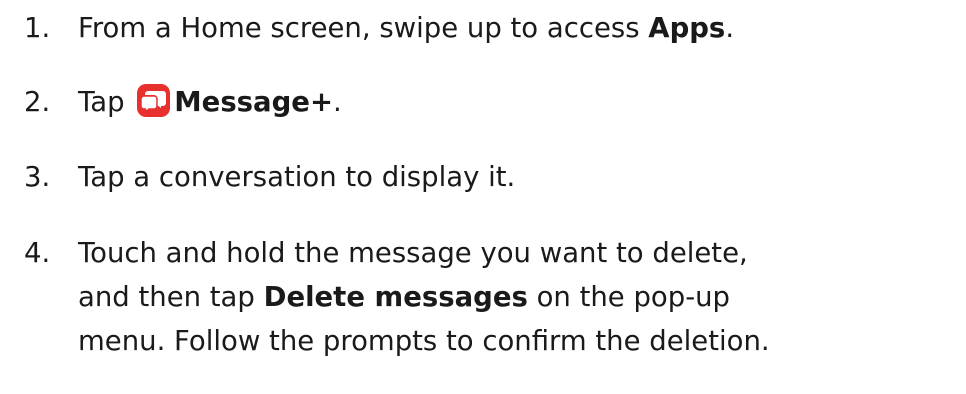 The width and height of the screenshot is (966, 394). I want to click on step-text-part: Tap, so click(106, 102).